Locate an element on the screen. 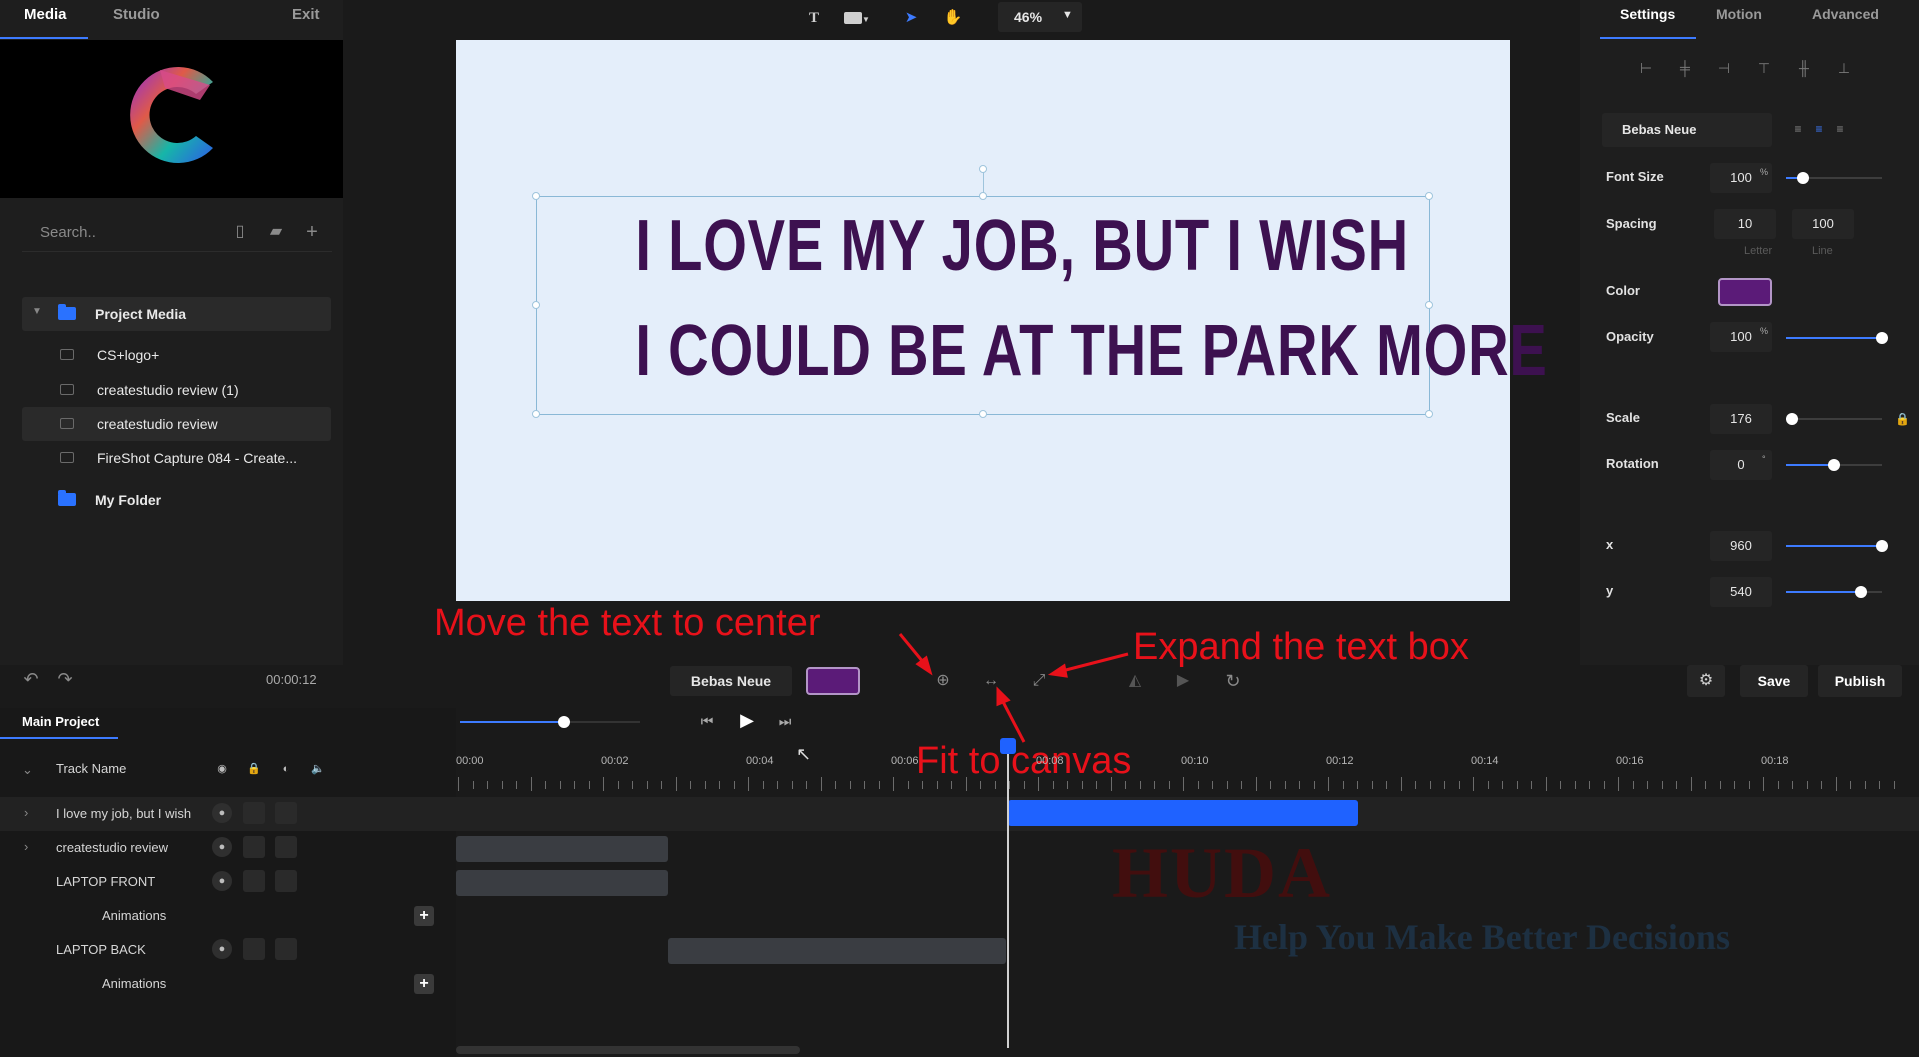 The width and height of the screenshot is (1919, 1057). eye-icon: ◉ is located at coordinates (222, 769).